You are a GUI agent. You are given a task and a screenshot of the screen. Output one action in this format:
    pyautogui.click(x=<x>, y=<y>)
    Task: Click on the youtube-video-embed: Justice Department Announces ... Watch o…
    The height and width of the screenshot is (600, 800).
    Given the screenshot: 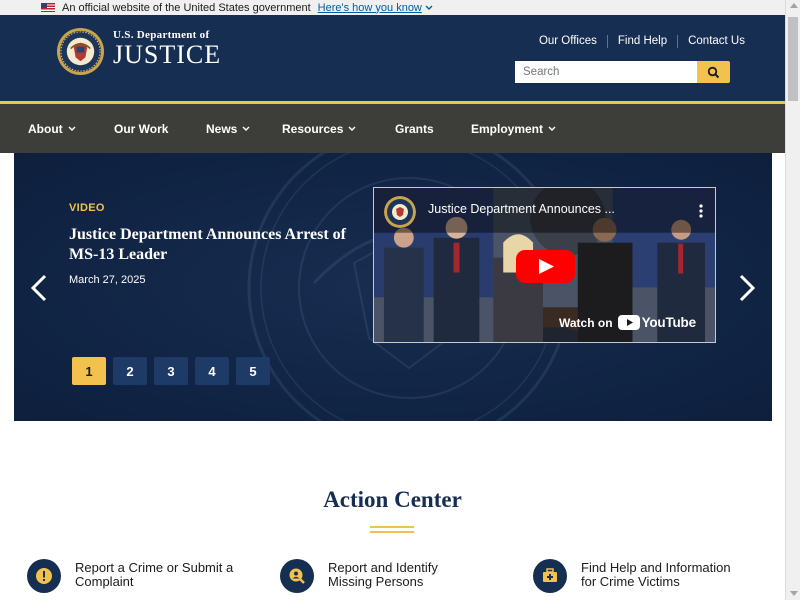 What is the action you would take?
    pyautogui.click(x=544, y=265)
    